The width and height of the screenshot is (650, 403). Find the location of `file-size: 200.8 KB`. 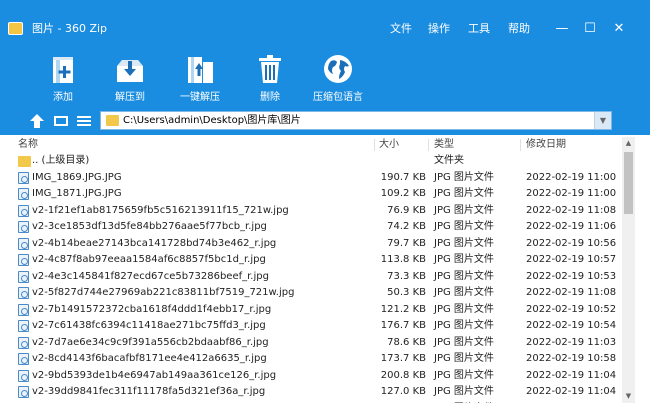

file-size: 200.8 KB is located at coordinates (403, 375).